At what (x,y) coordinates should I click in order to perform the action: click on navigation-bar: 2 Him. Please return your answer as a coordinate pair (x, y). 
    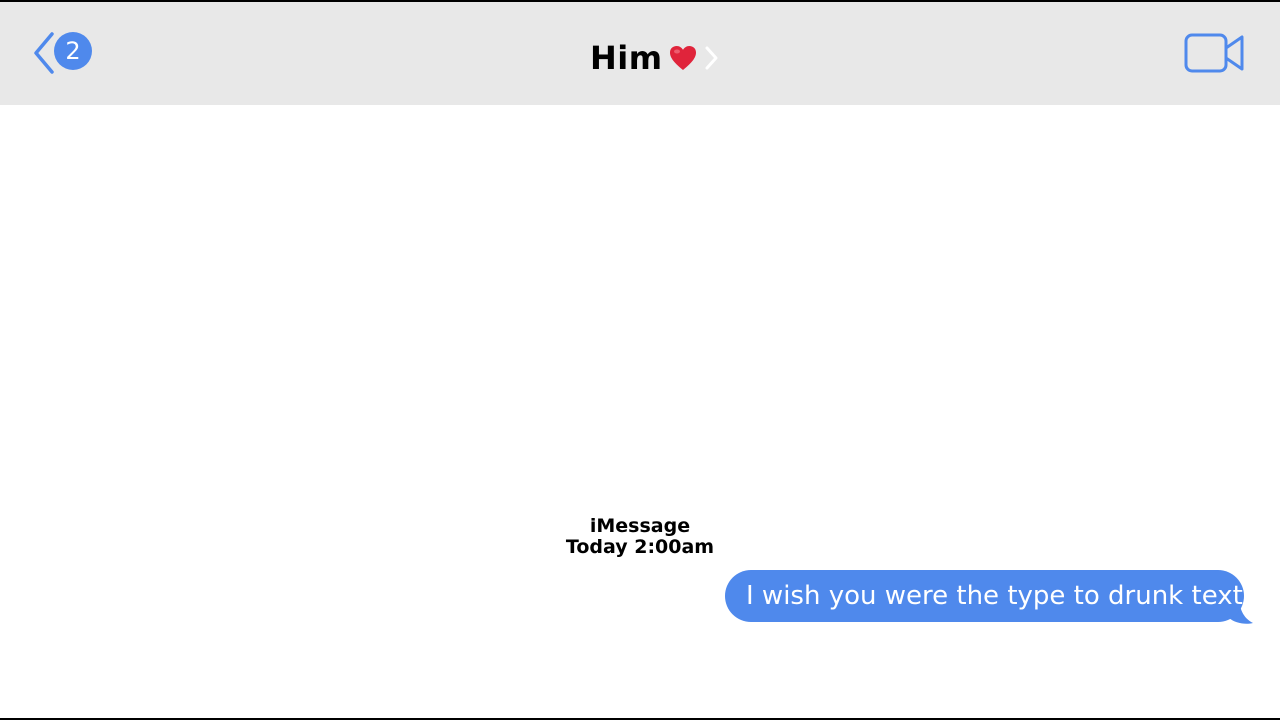
    Looking at the image, I should click on (640, 53).